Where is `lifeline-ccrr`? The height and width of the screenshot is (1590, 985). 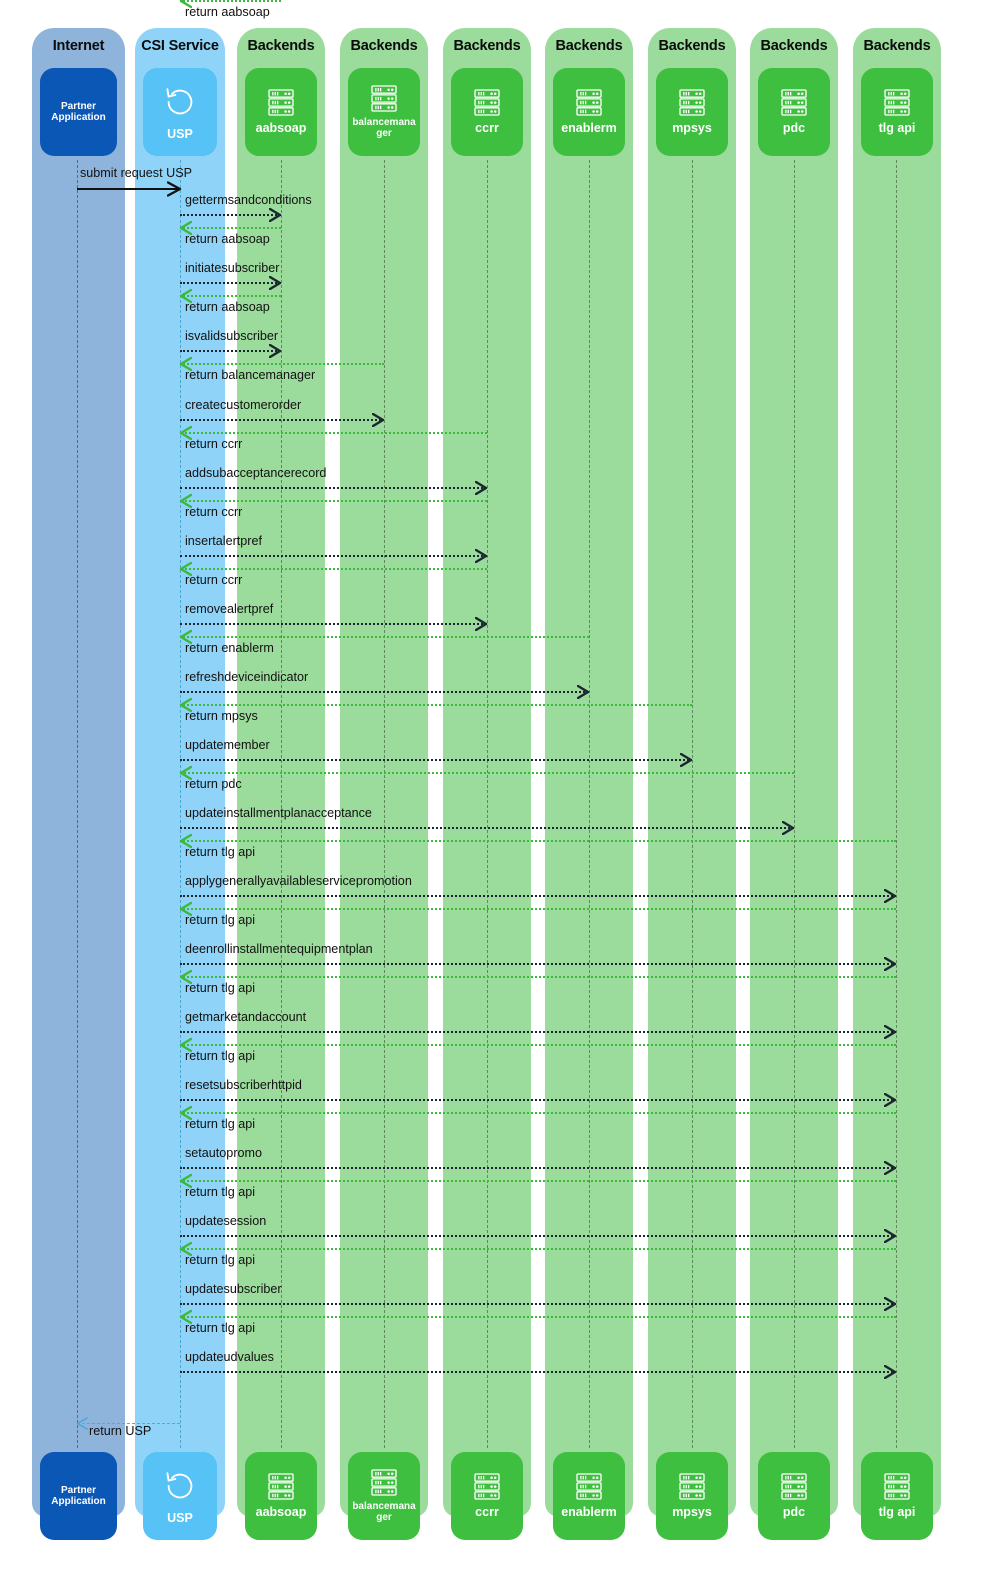 lifeline-ccrr is located at coordinates (487, 804).